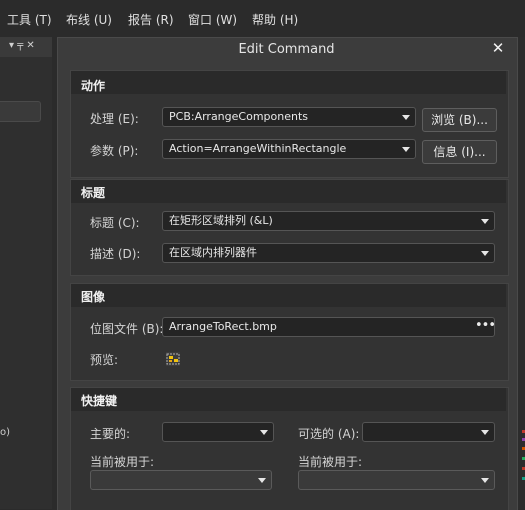 The image size is (525, 510). What do you see at coordinates (485, 325) in the screenshot?
I see `more-icon: •••` at bounding box center [485, 325].